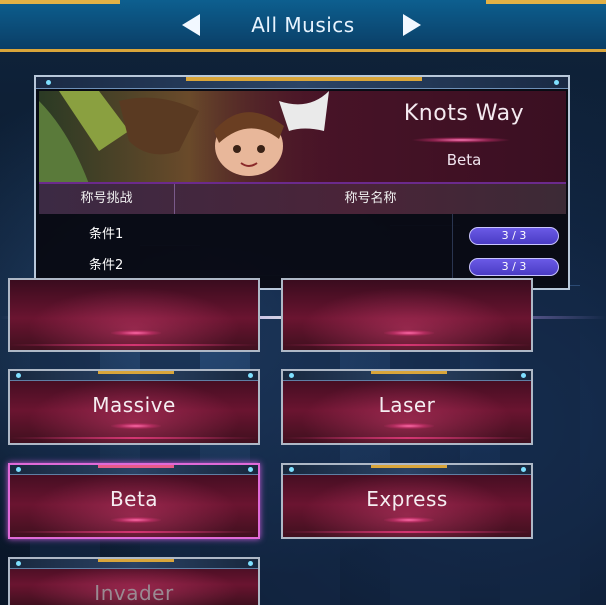  What do you see at coordinates (464, 160) in the screenshot?
I see `song-difficulty: Beta` at bounding box center [464, 160].